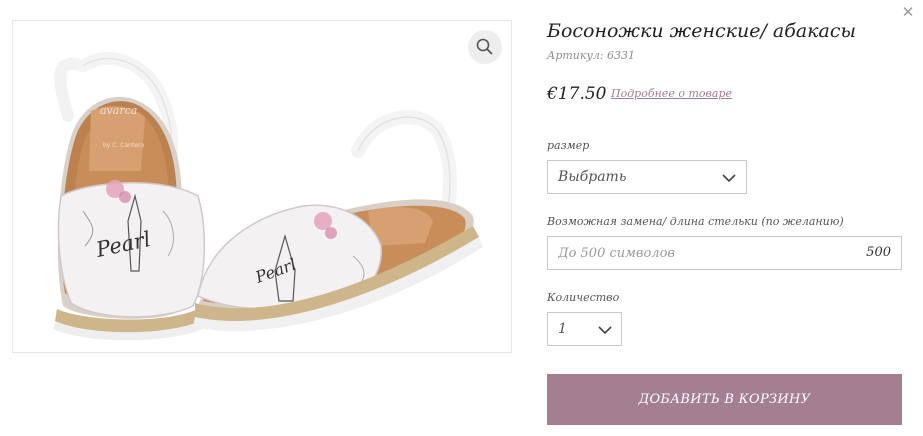  I want to click on search-icon, so click(484, 46).